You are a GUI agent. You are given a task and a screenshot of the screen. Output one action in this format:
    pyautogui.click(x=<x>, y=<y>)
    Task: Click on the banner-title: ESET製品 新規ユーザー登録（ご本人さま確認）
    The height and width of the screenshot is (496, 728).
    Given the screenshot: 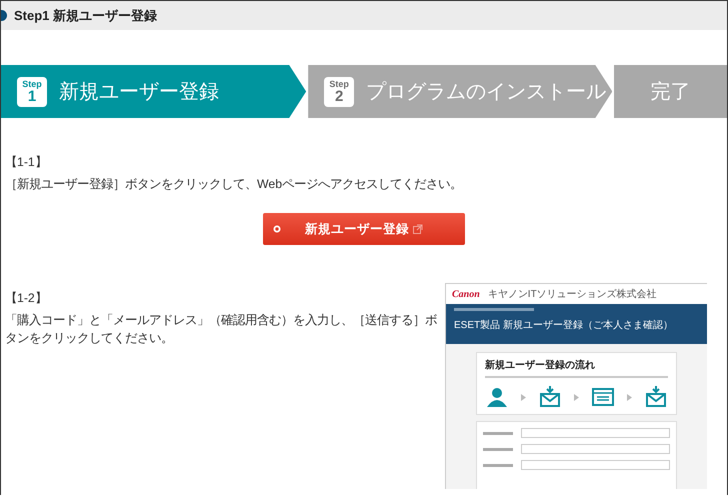 What is the action you would take?
    pyautogui.click(x=564, y=325)
    